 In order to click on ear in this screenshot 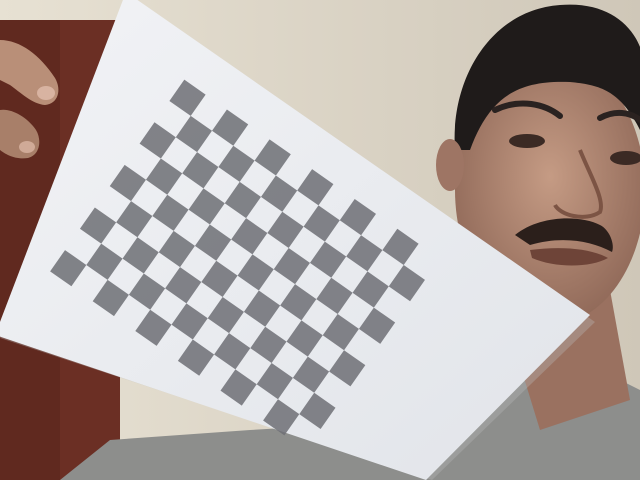, I will do `click(450, 165)`.